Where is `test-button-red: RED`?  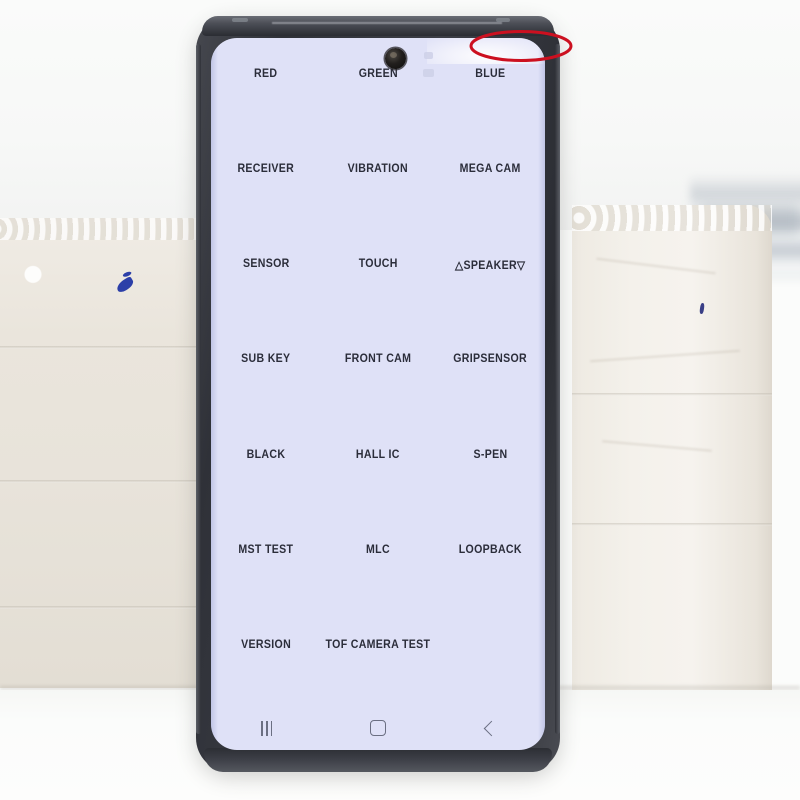
test-button-red: RED is located at coordinates (266, 87).